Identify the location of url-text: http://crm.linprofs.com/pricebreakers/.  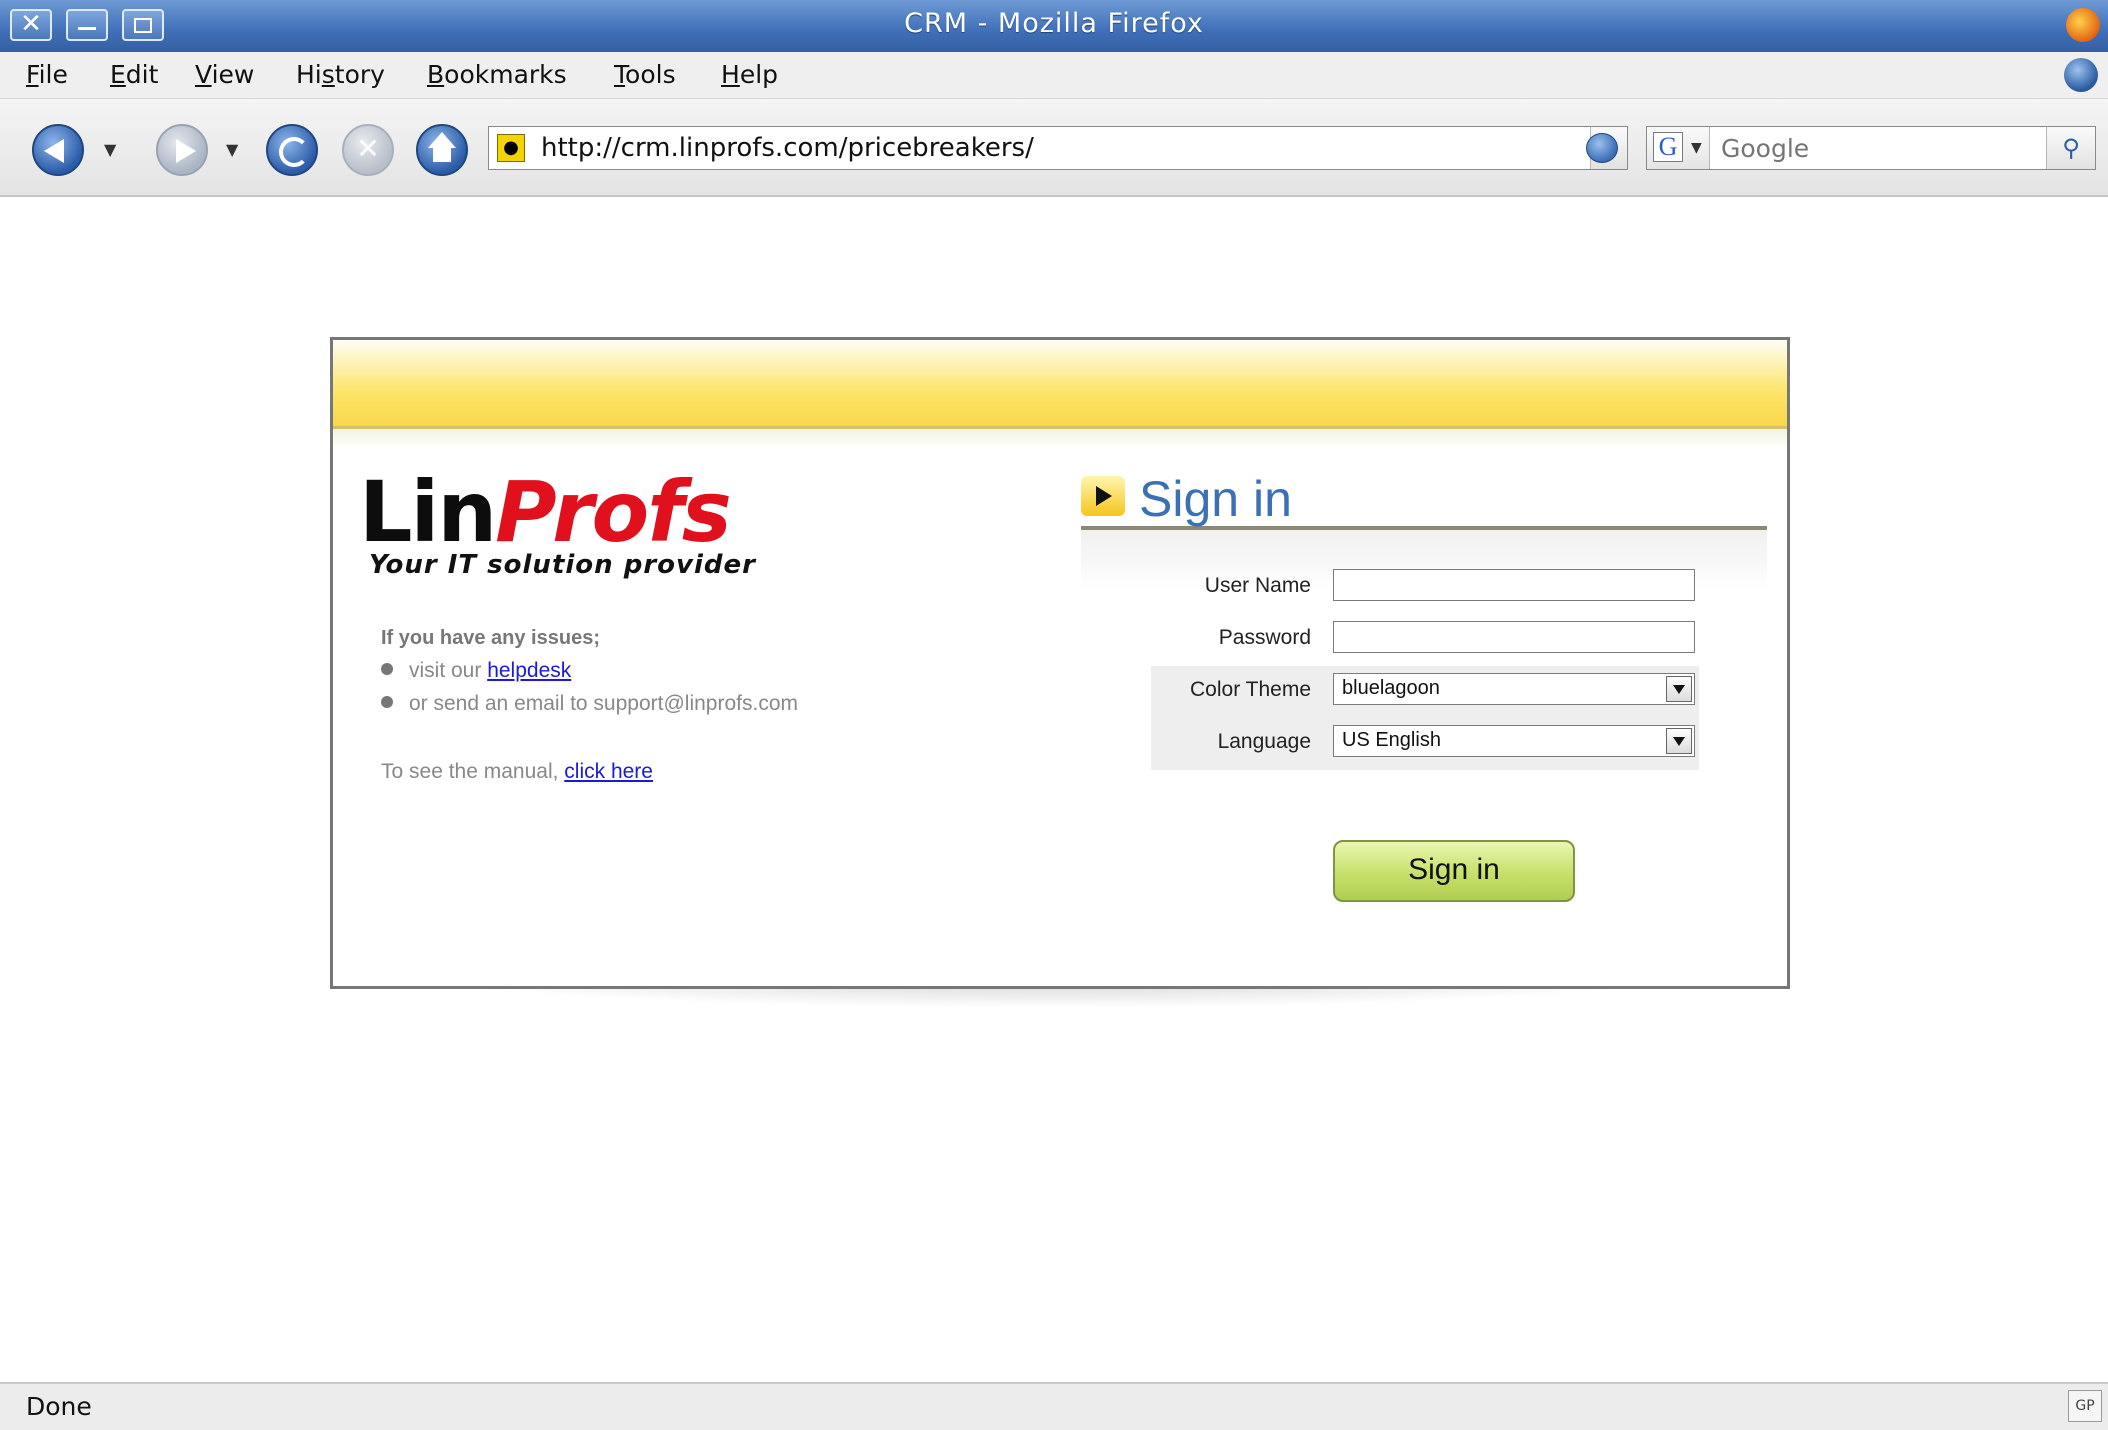
(787, 148).